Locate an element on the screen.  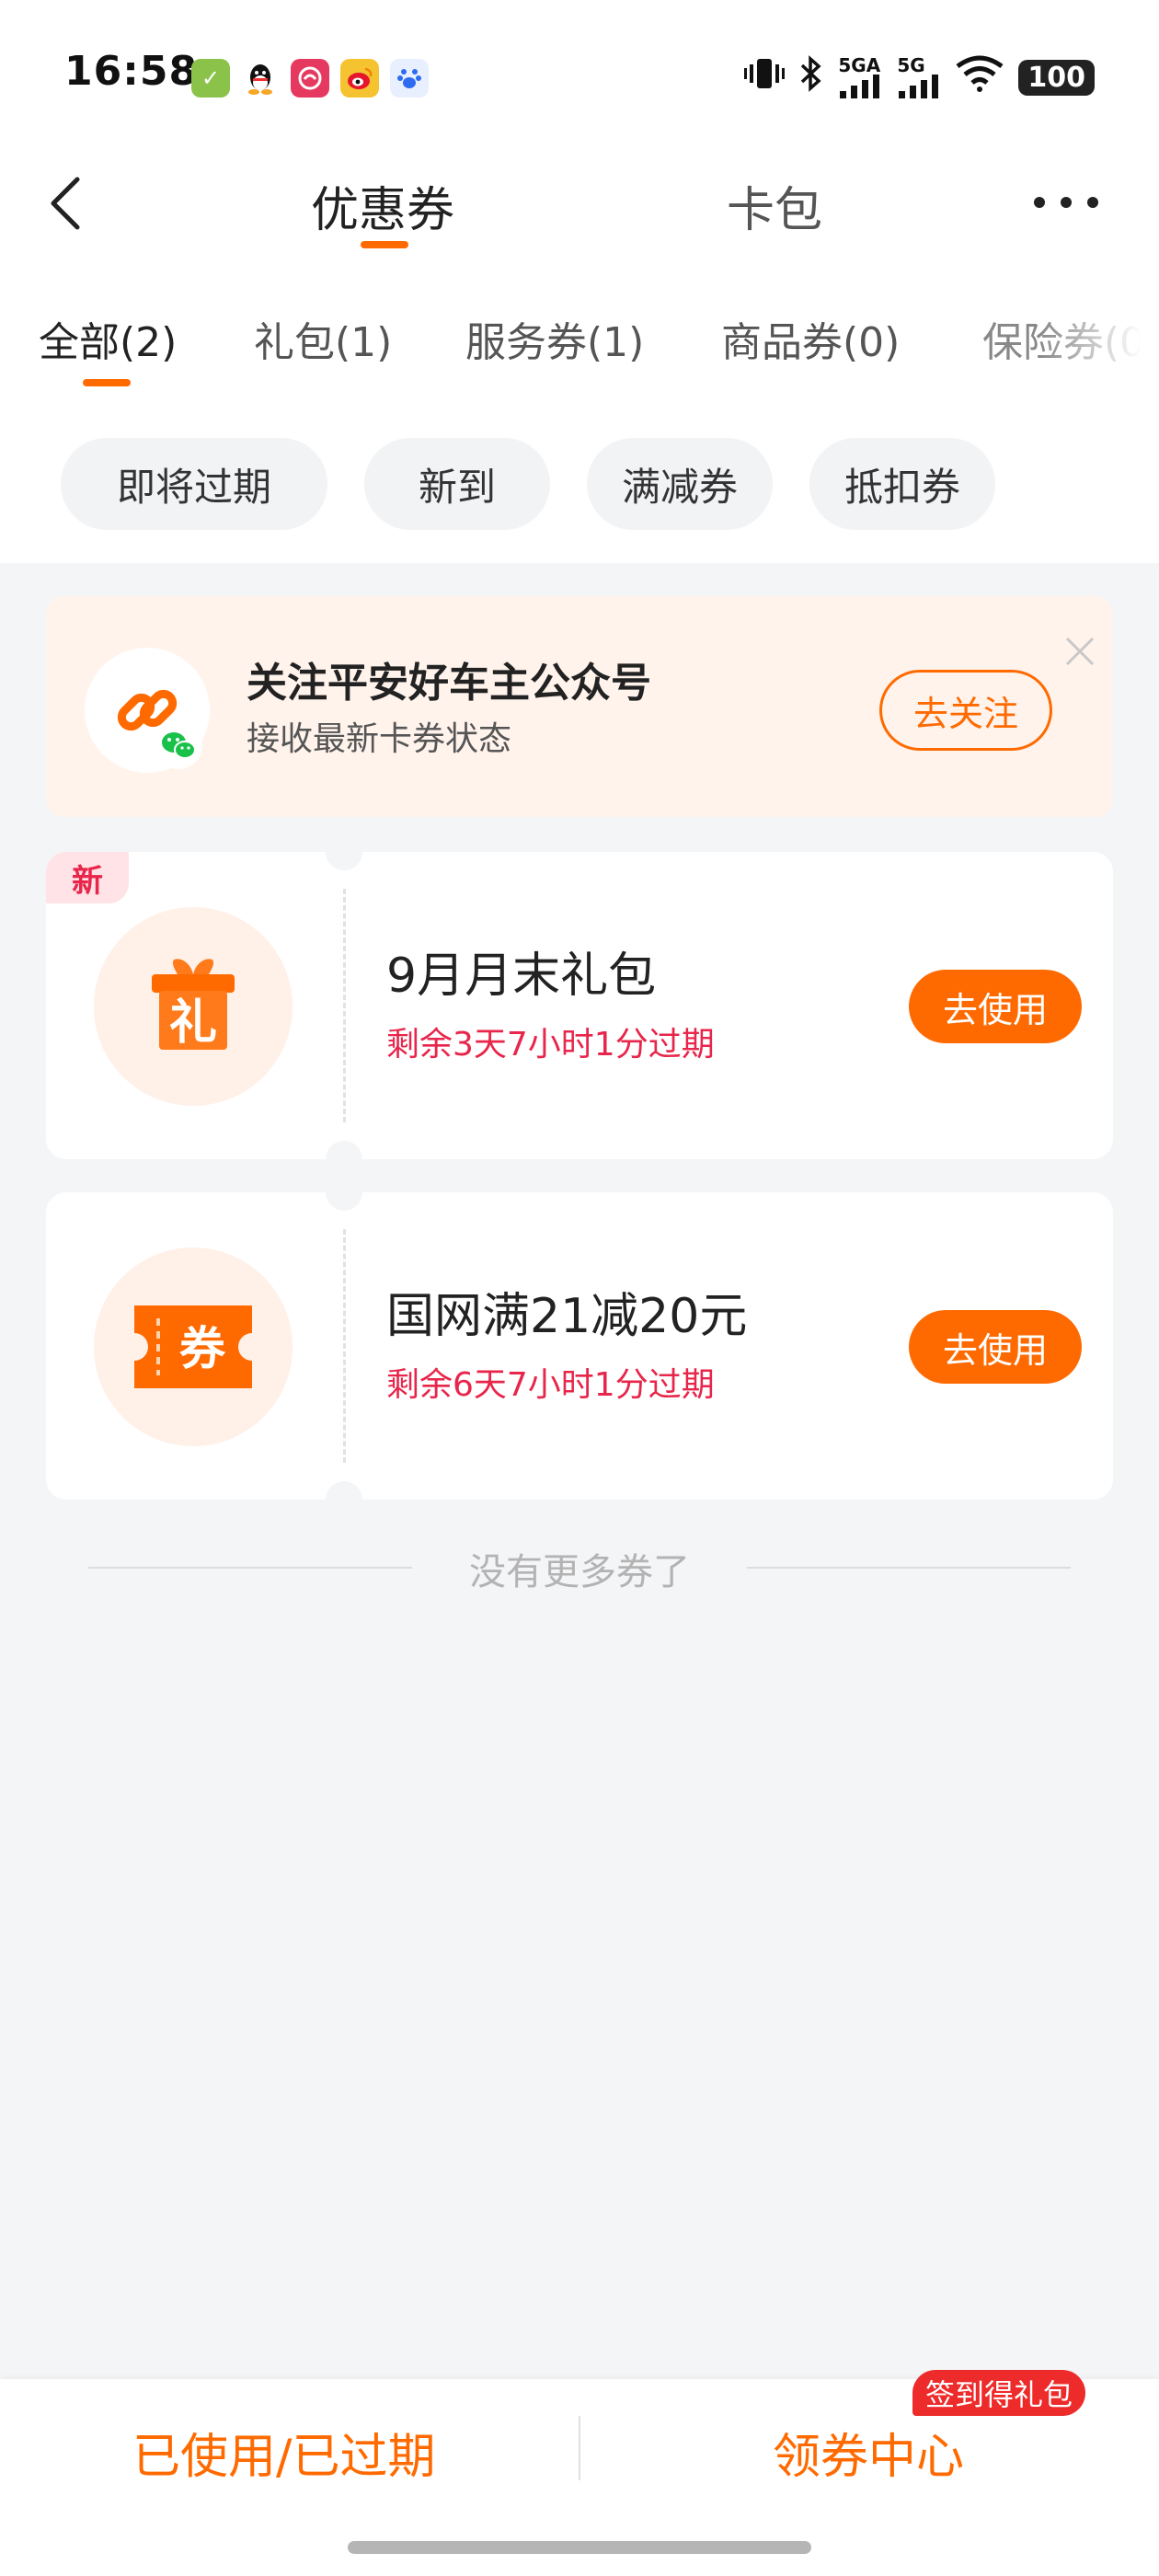
back-button is located at coordinates (66, 203).